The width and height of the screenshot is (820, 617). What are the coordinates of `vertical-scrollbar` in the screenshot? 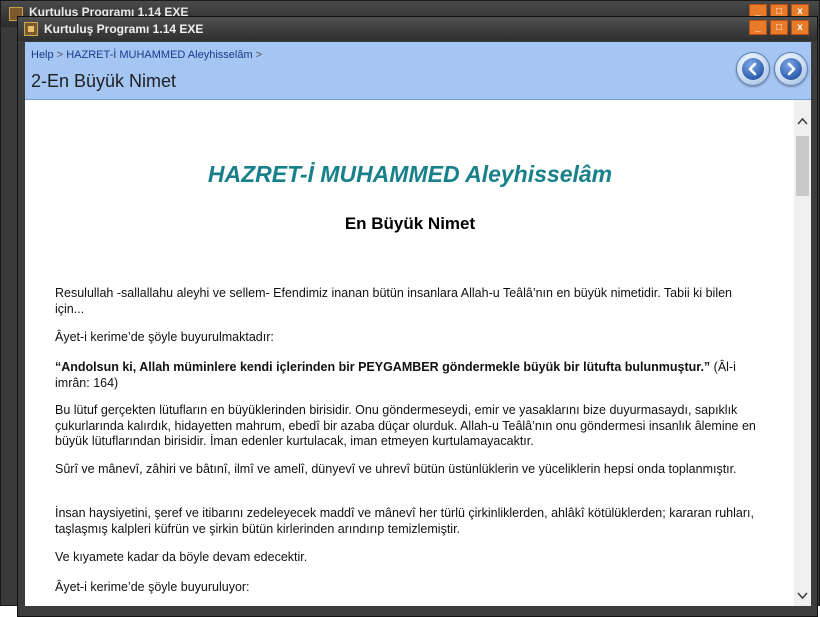 It's located at (802, 353).